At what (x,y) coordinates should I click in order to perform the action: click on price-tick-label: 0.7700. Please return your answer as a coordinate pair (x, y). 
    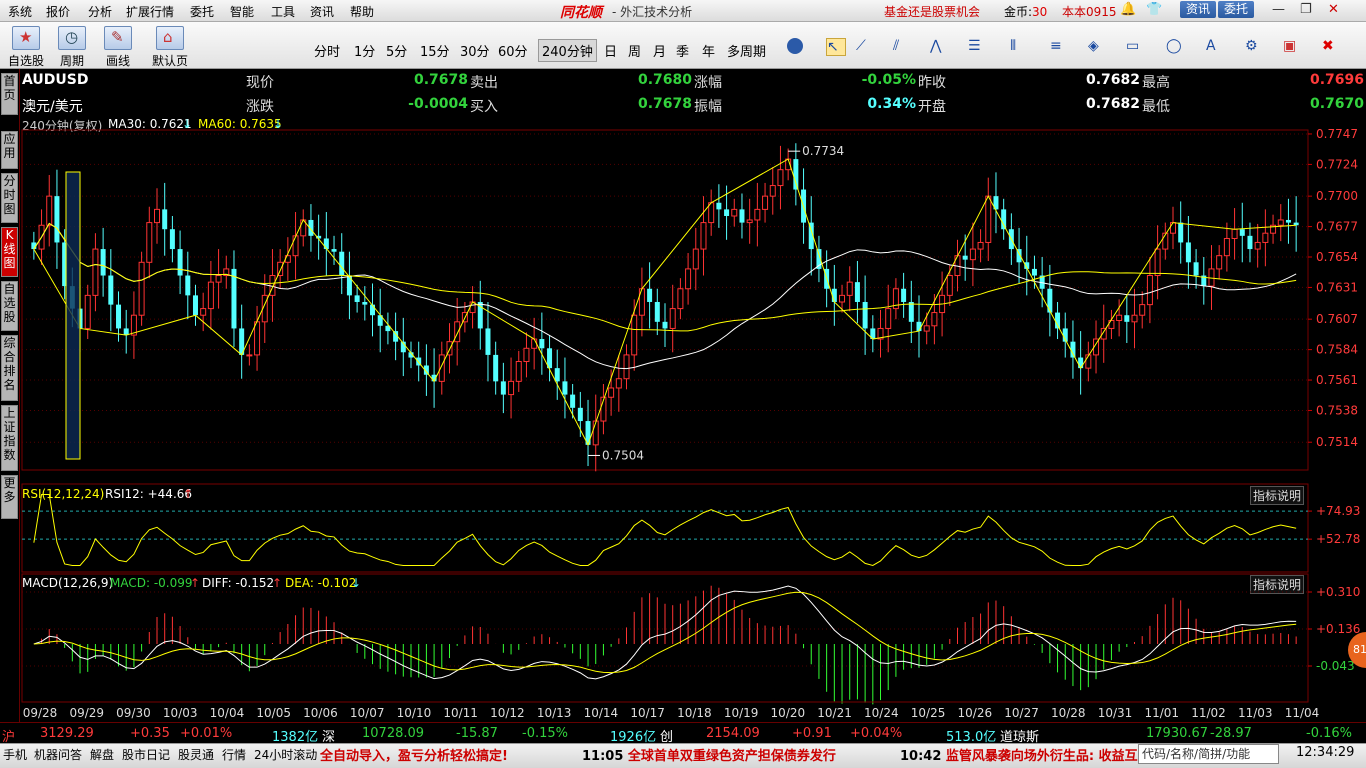
    Looking at the image, I should click on (1337, 196).